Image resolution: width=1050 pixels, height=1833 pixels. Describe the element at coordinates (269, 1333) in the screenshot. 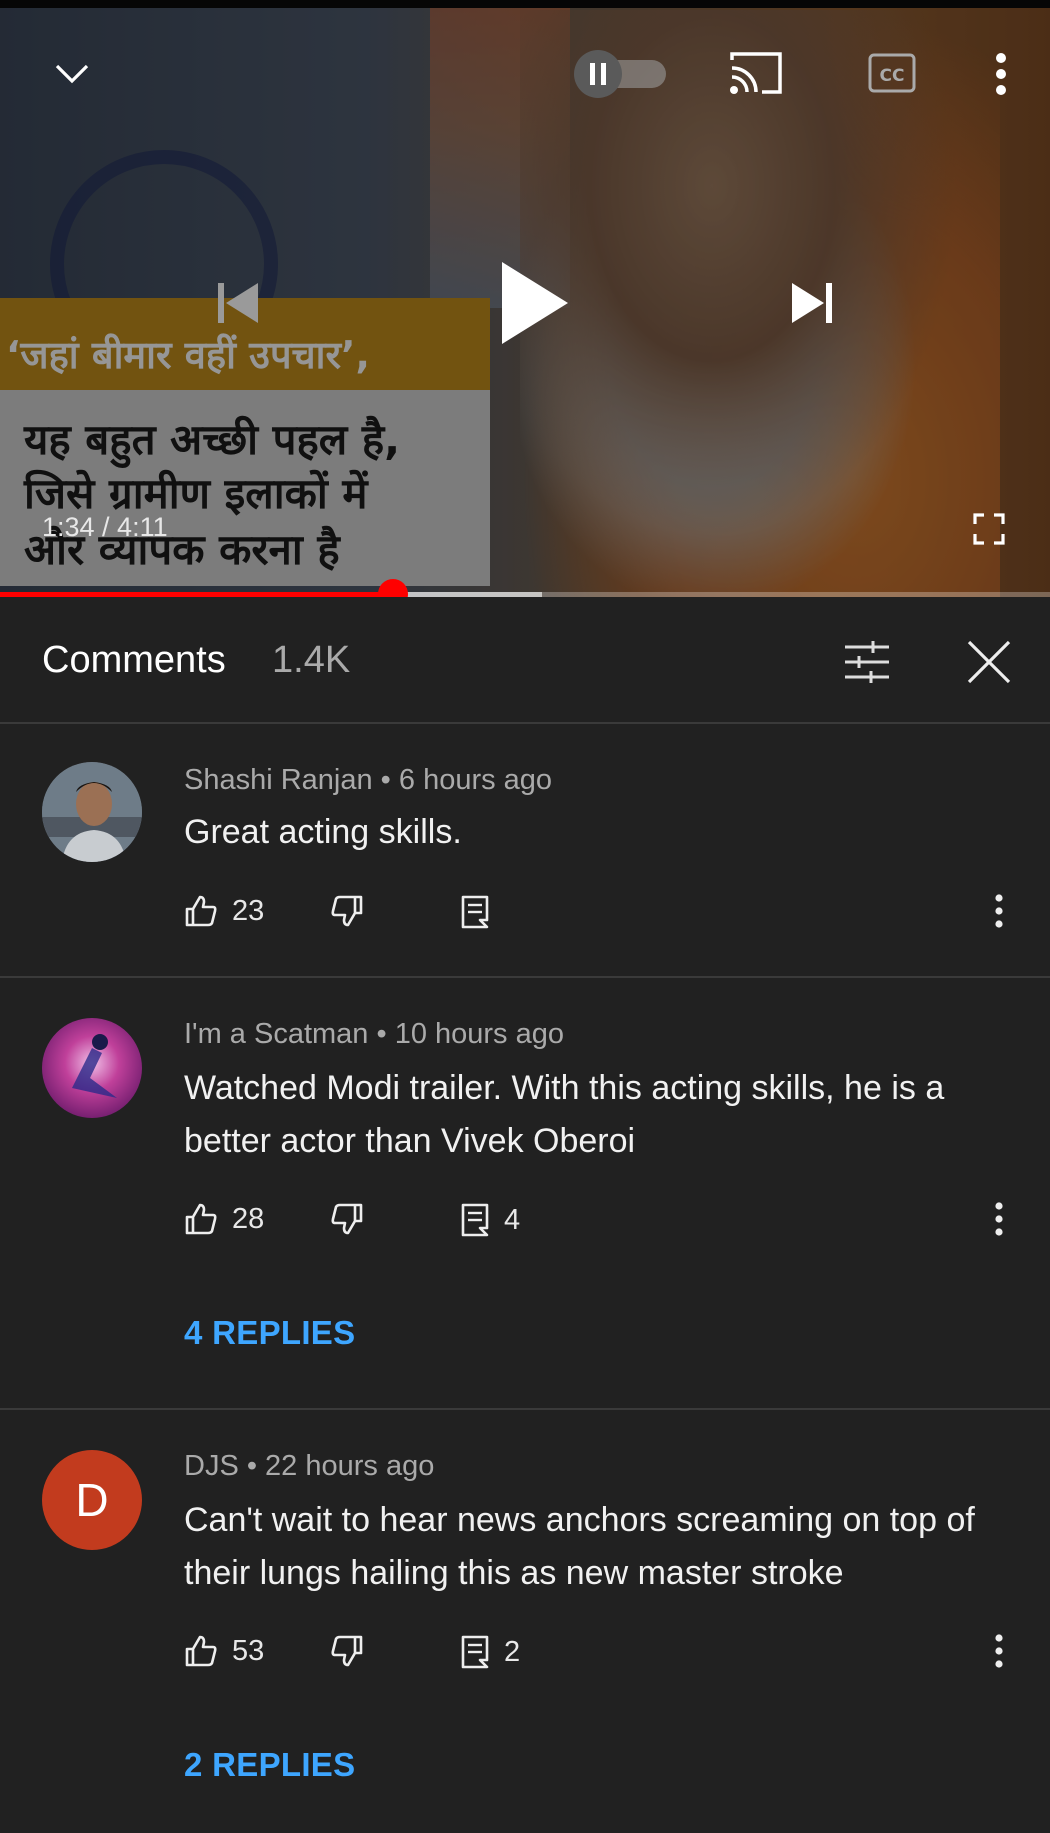

I see `view-replies-link: 4 REPLIES` at that location.